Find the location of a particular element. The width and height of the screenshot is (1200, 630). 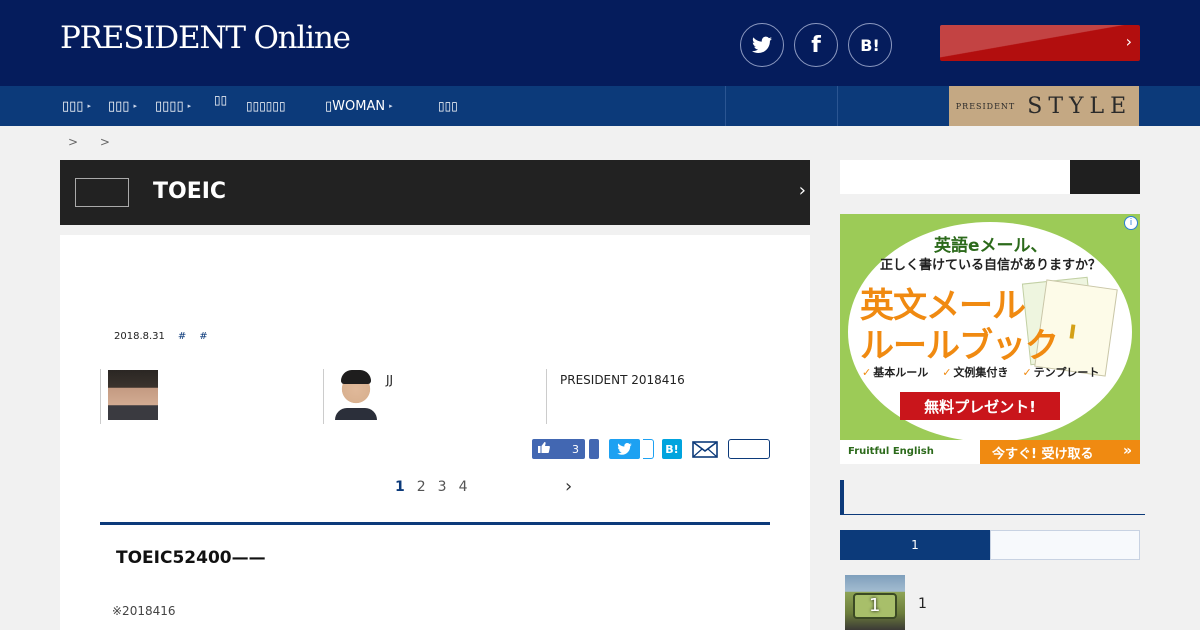

source-card: PRESIDENT 2018416 is located at coordinates (658, 396).